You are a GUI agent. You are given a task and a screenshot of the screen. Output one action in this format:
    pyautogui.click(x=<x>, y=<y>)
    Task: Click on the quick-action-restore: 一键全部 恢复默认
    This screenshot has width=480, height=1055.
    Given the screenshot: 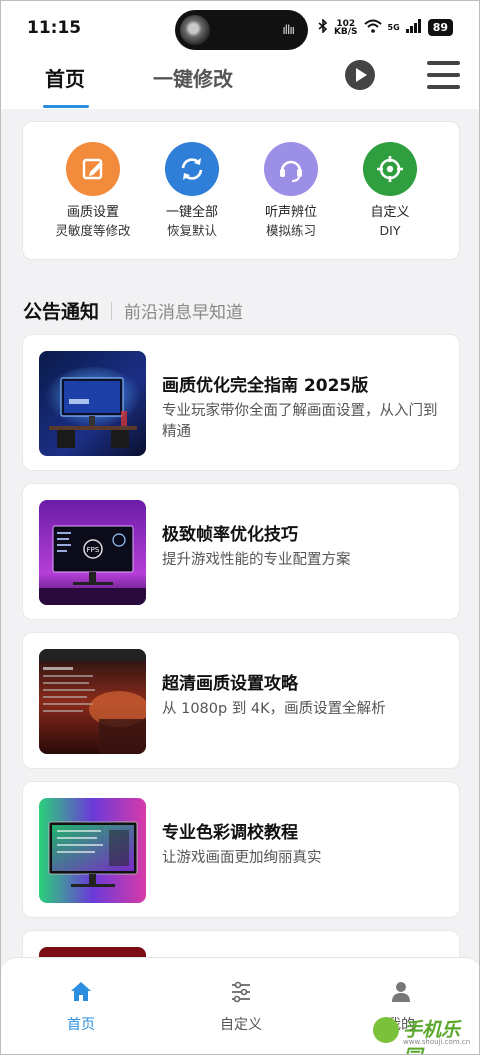 What is the action you would take?
    pyautogui.click(x=192, y=190)
    